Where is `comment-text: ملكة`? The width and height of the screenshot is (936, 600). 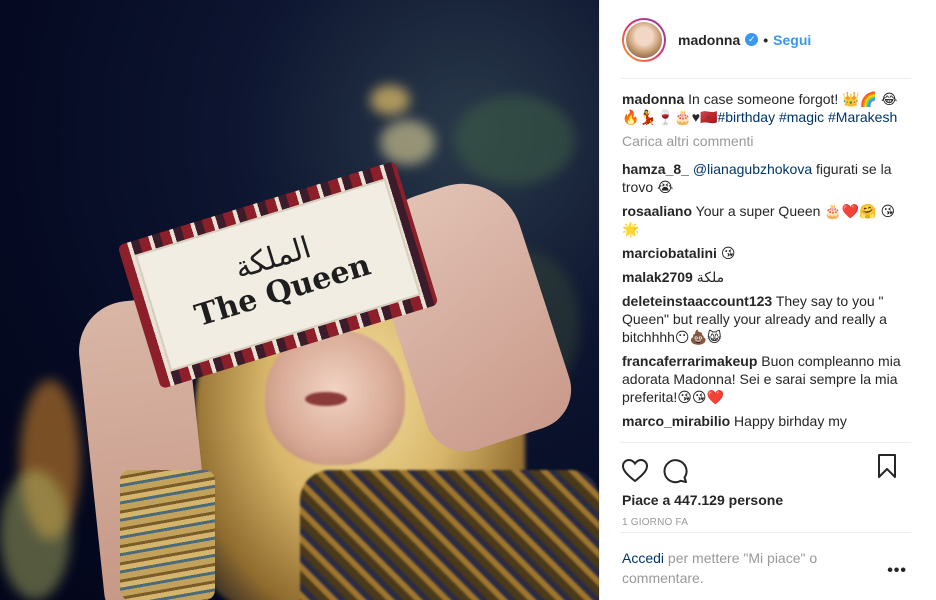 comment-text: ملكة is located at coordinates (710, 277).